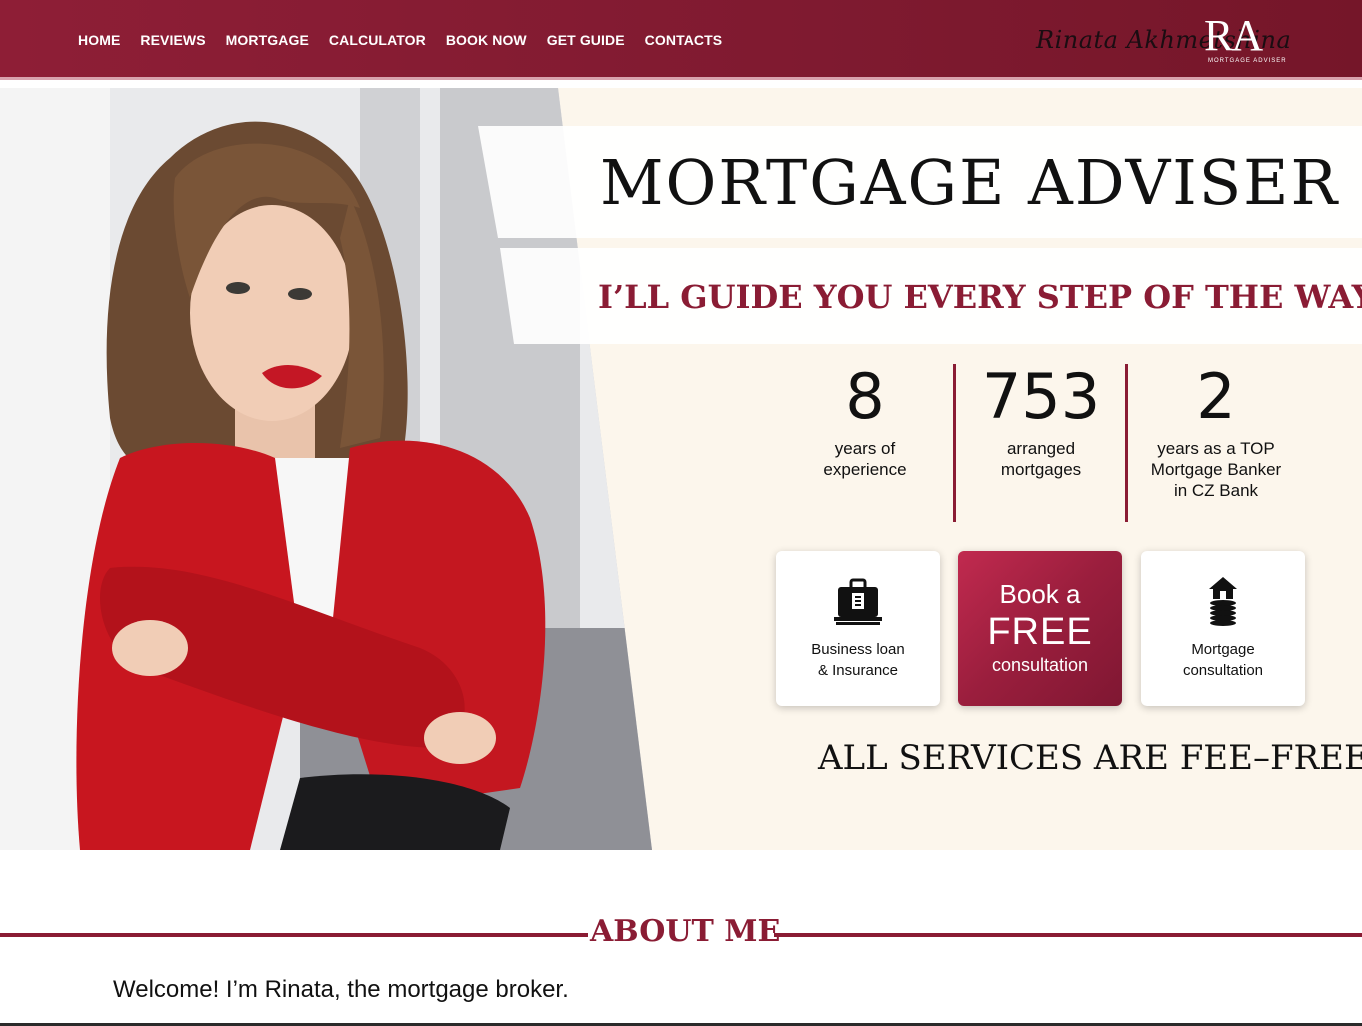 Image resolution: width=1362 pixels, height=1026 pixels. Describe the element at coordinates (980, 297) in the screenshot. I see `hero-subtitle: I’LL GUIDE YOU EVERY STEP OF THE WAY` at that location.